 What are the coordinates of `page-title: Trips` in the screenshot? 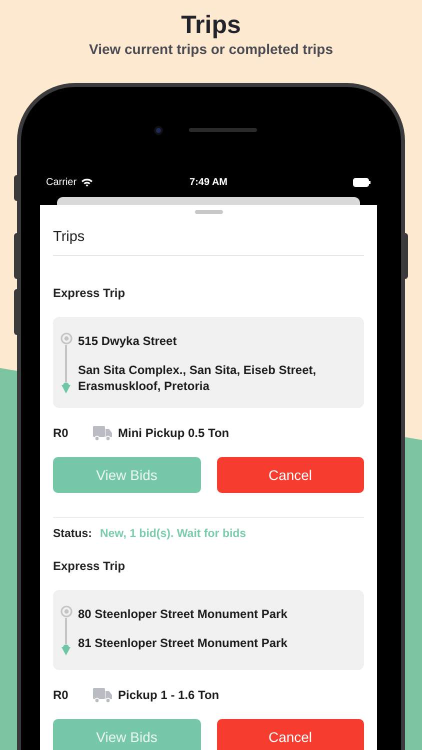 It's located at (211, 25).